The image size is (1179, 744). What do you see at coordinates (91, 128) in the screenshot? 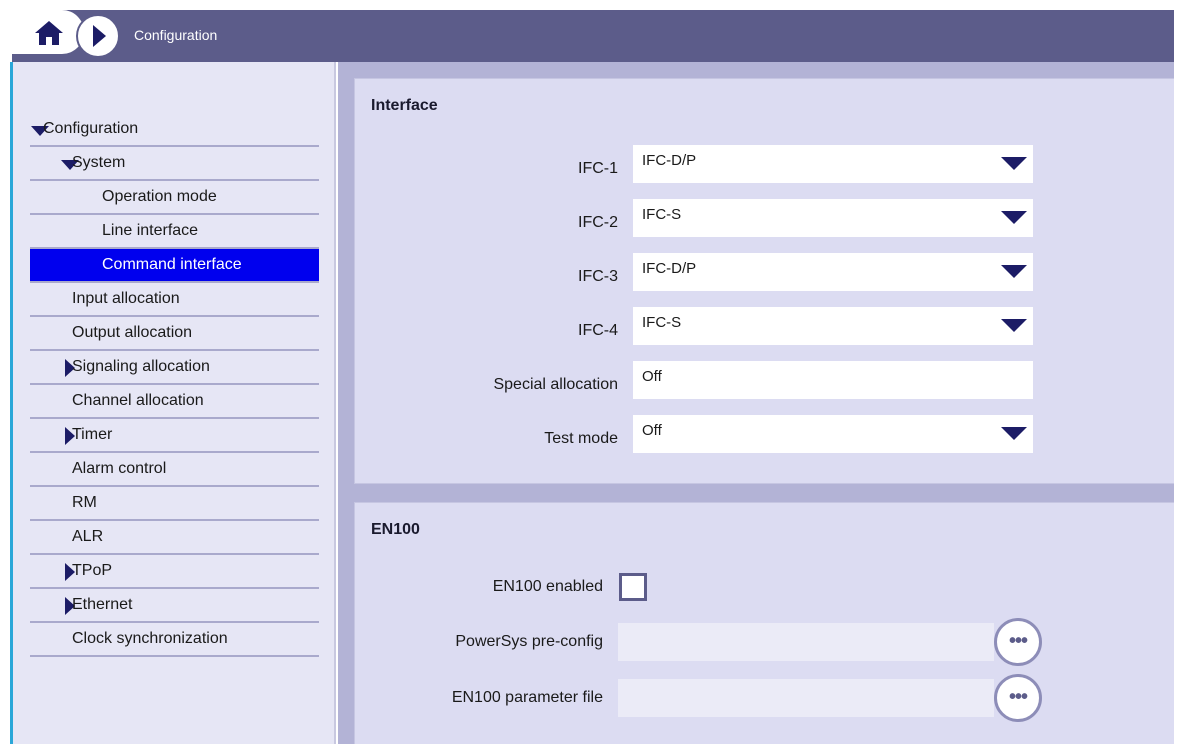
I see `sidebar-item-label: Configuration` at bounding box center [91, 128].